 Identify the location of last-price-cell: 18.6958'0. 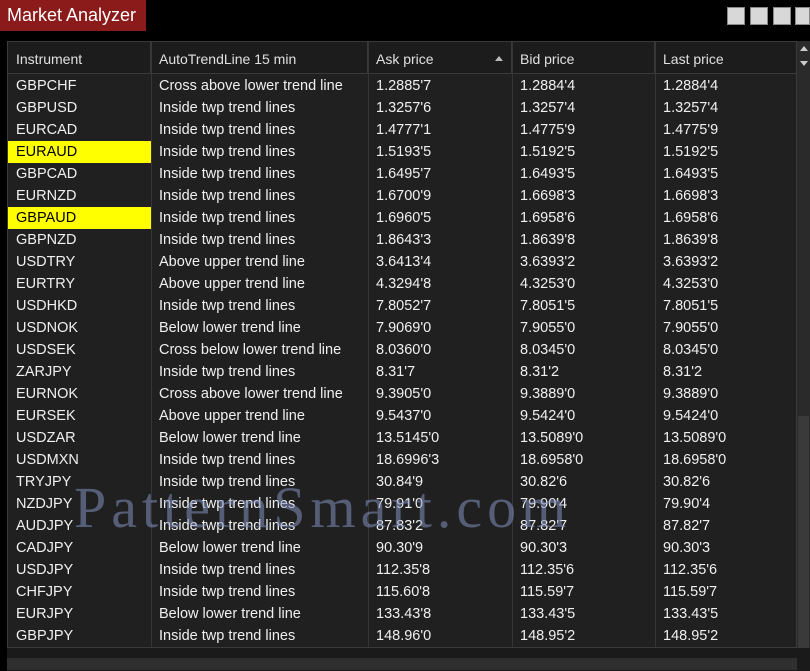
(695, 460).